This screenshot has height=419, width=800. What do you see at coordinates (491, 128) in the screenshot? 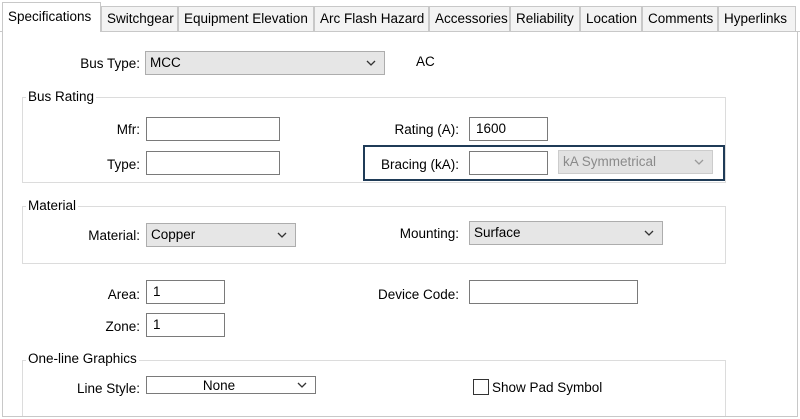
I see `rating-value: 1600` at bounding box center [491, 128].